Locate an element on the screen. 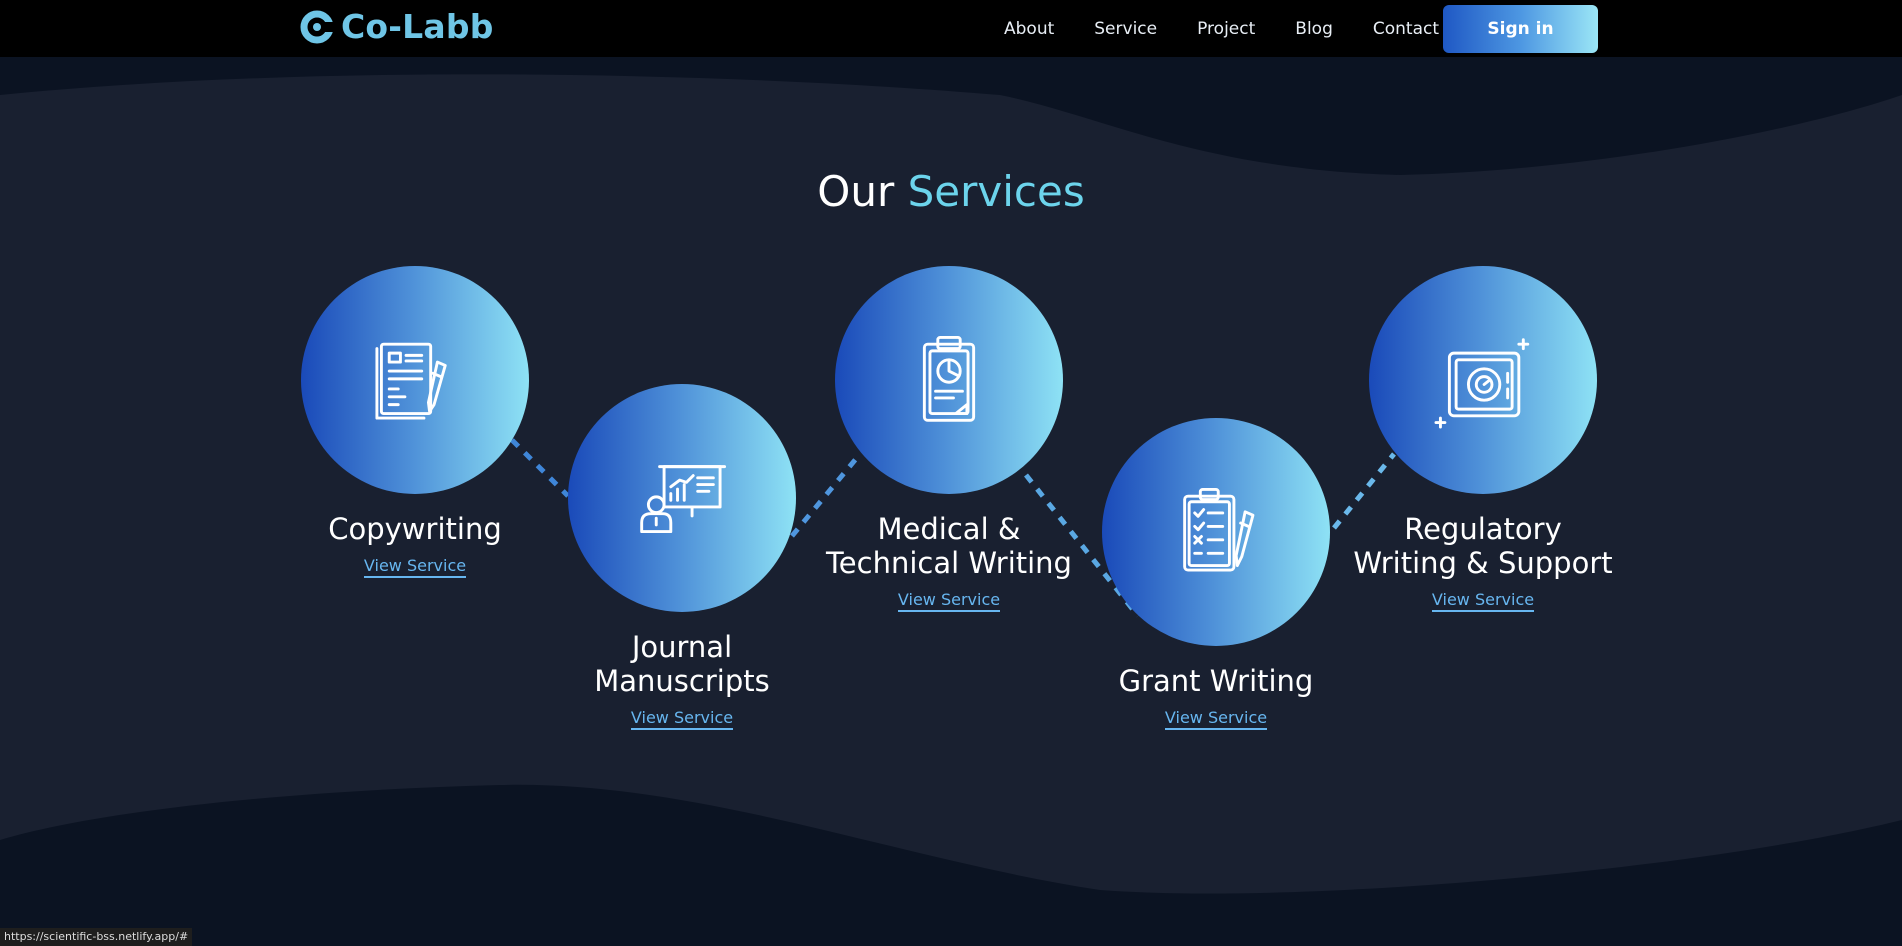  service-title: Medical & Technical Writing is located at coordinates (949, 546).